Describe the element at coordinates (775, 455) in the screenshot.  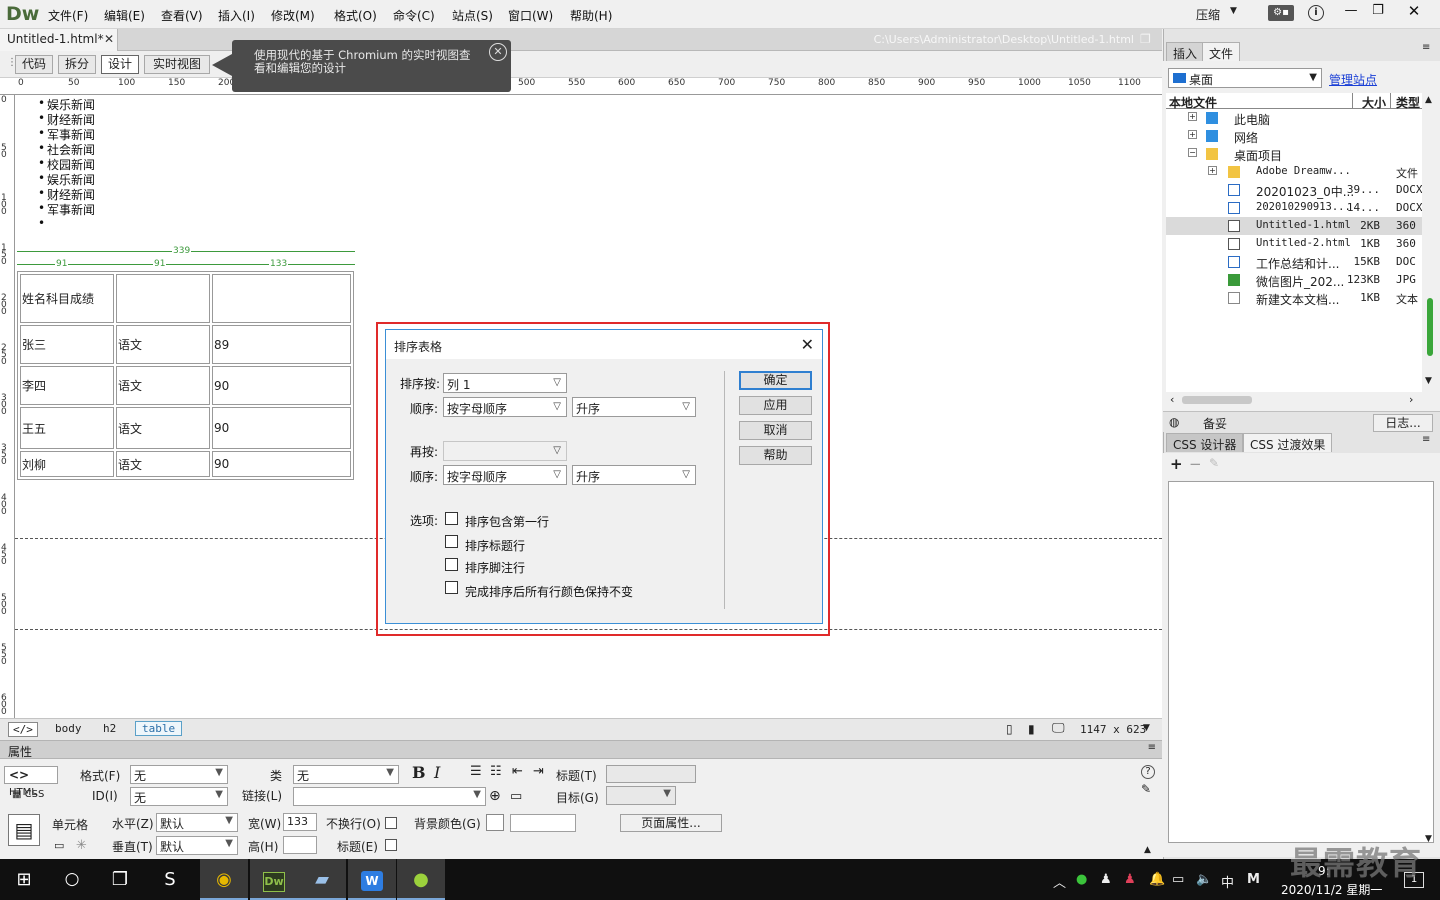
I see `help-button: 帮助` at that location.